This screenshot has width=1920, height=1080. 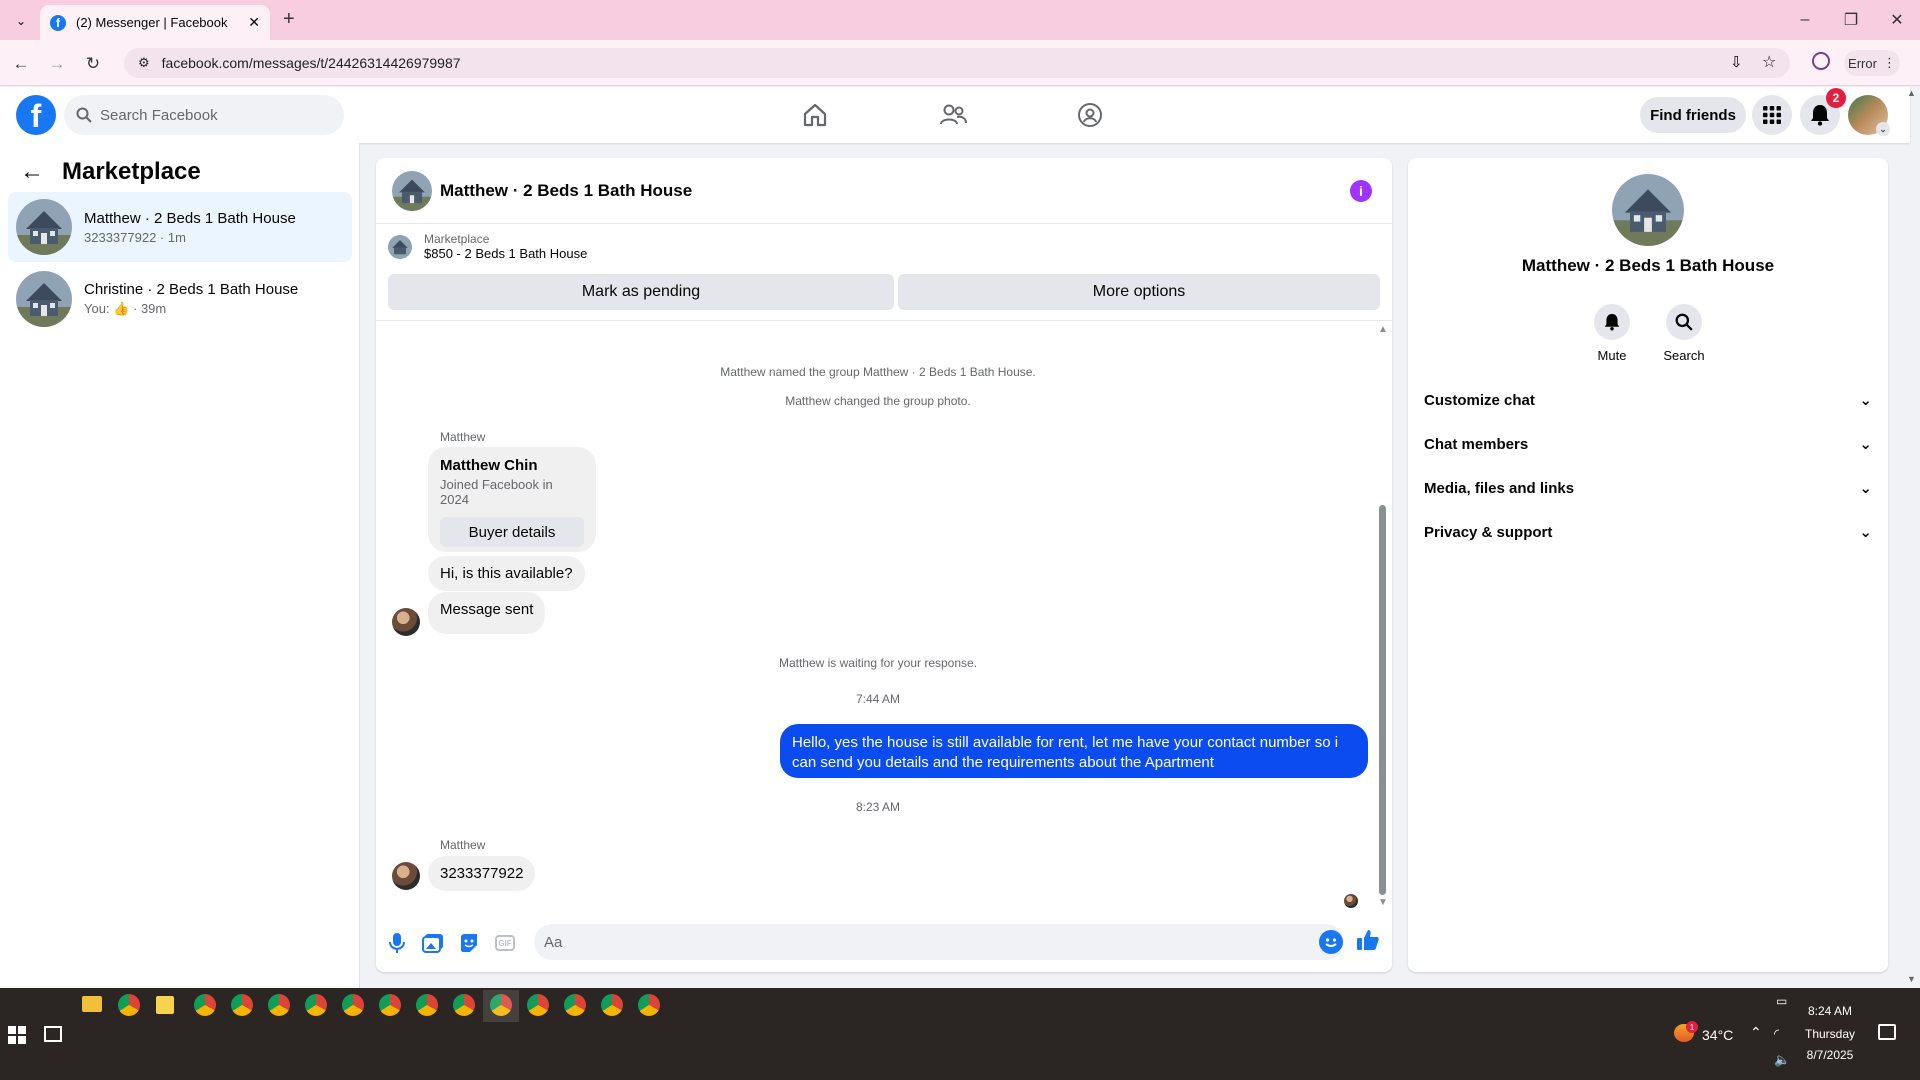 What do you see at coordinates (400, 246) in the screenshot?
I see `listing-thumbnail` at bounding box center [400, 246].